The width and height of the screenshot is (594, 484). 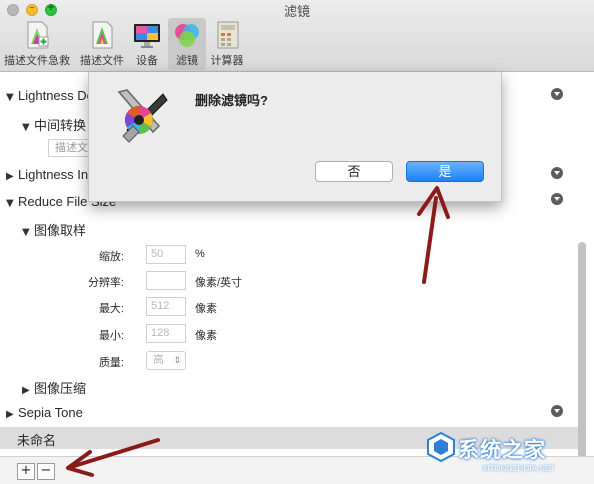 I want to click on updown-chevron-icon: ⇕, so click(x=177, y=360).